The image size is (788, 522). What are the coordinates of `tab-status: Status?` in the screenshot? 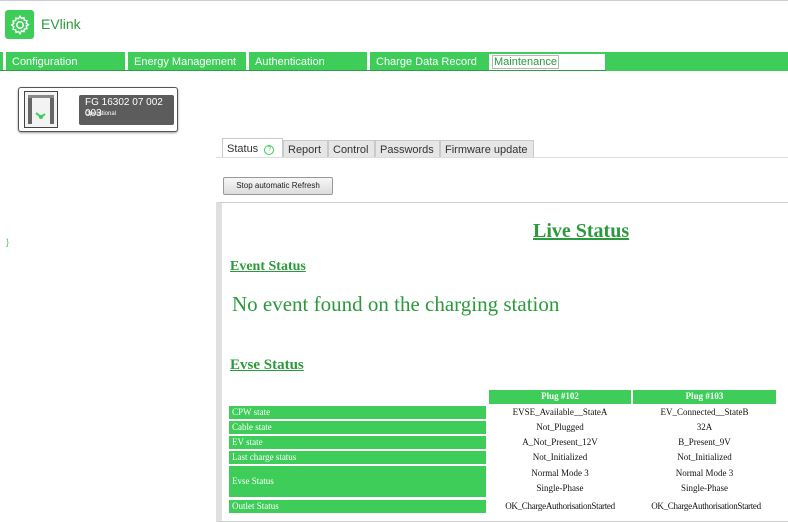 It's located at (252, 147).